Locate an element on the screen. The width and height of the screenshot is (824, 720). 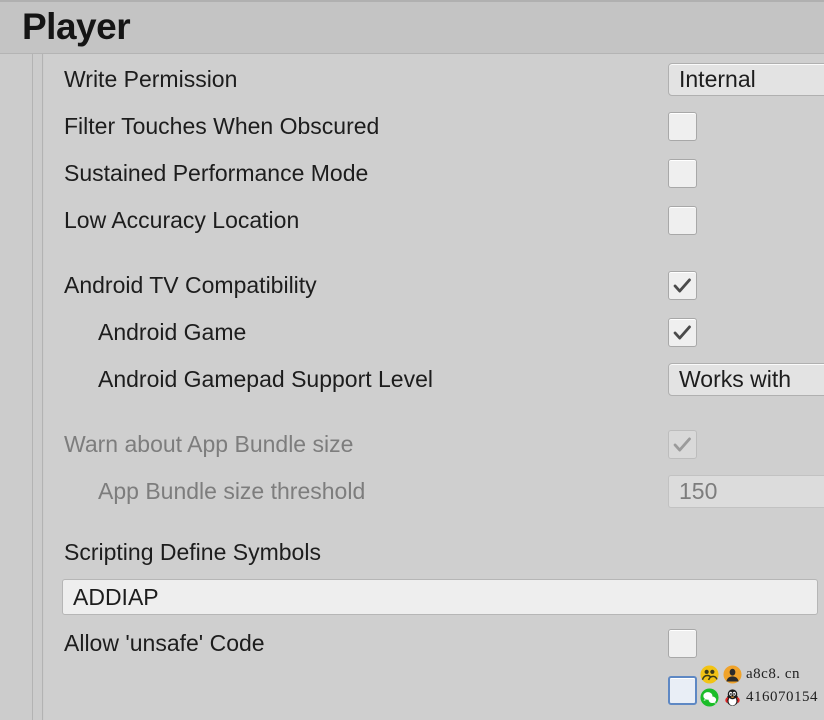
allow-unsafe-code-checkbox is located at coordinates (682, 643).